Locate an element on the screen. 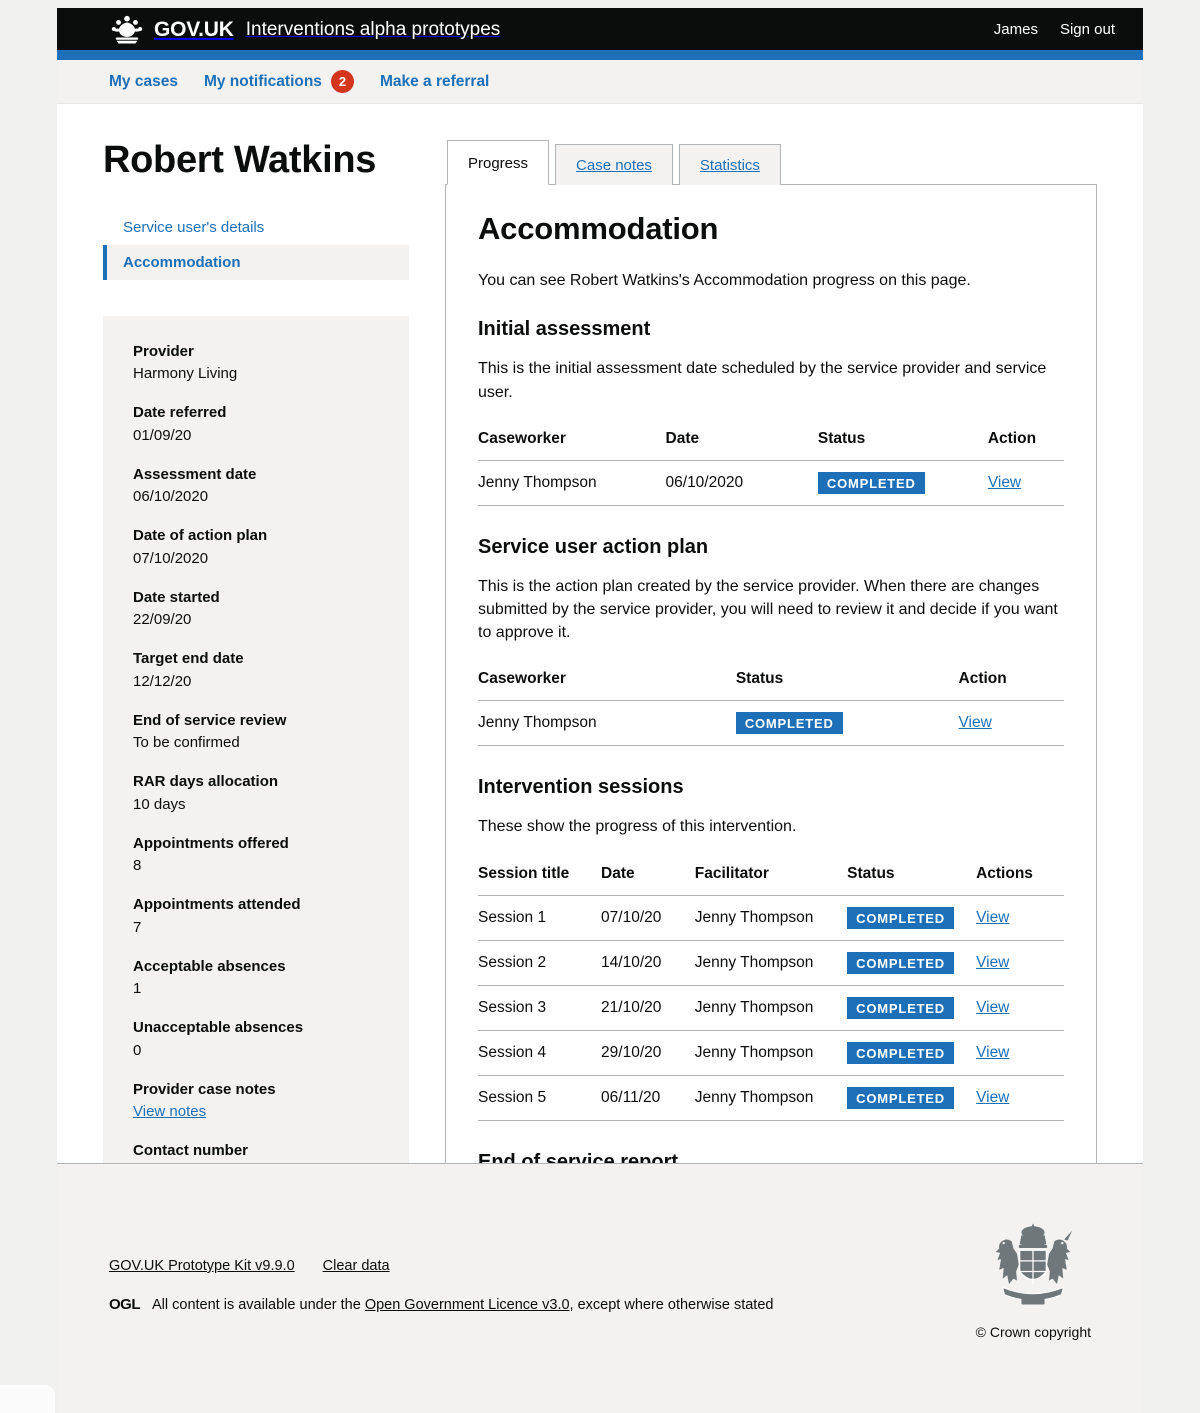  detail-label: Target end date is located at coordinates (188, 659).